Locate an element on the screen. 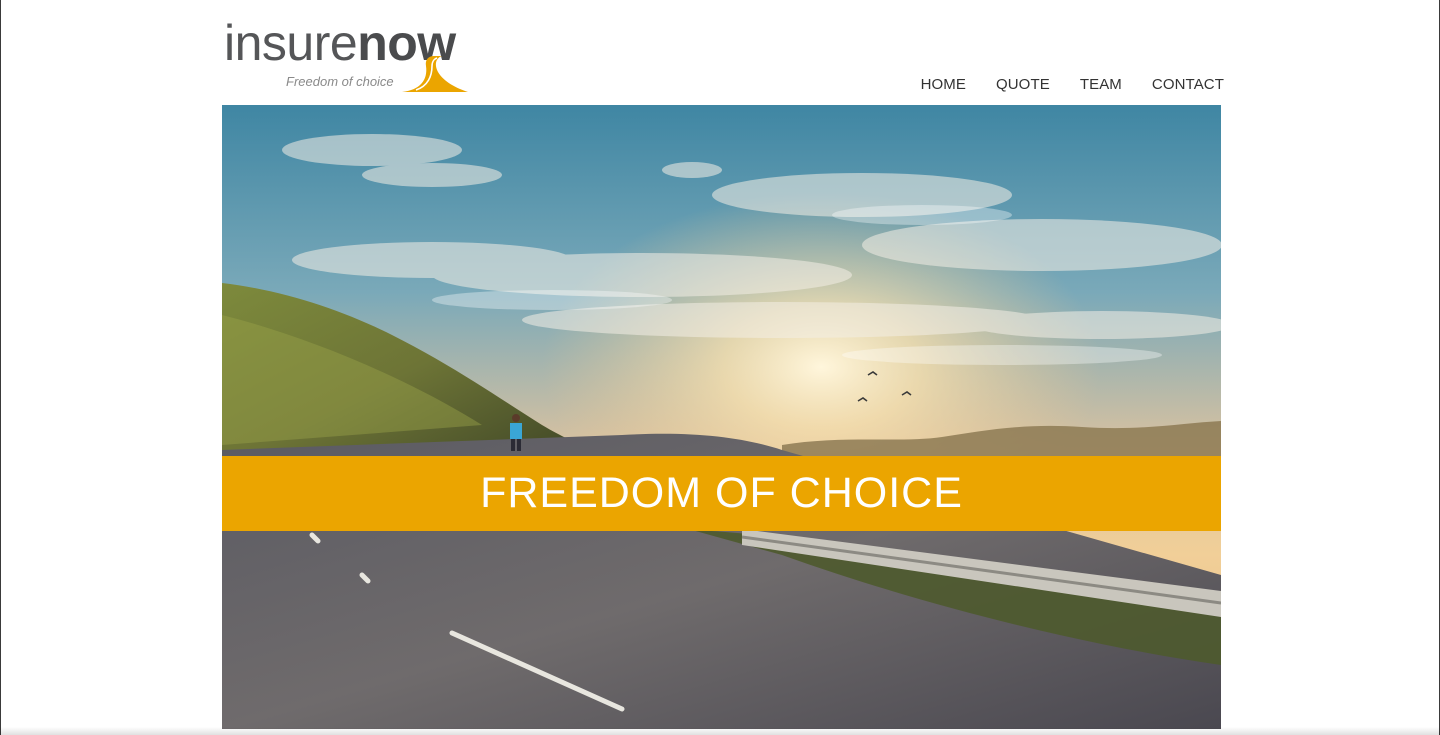  nav-team: TEAM is located at coordinates (1101, 84).